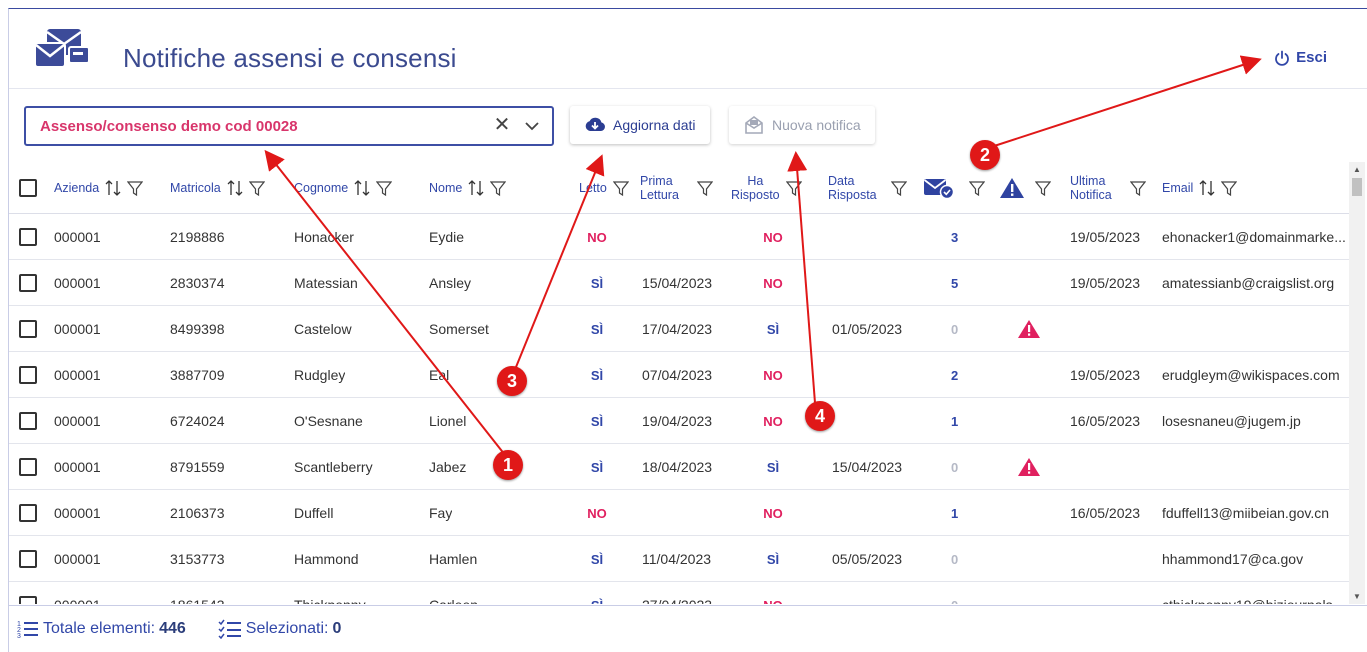 The width and height of the screenshot is (1367, 652). I want to click on cell-matricola: 1861543, so click(197, 593).